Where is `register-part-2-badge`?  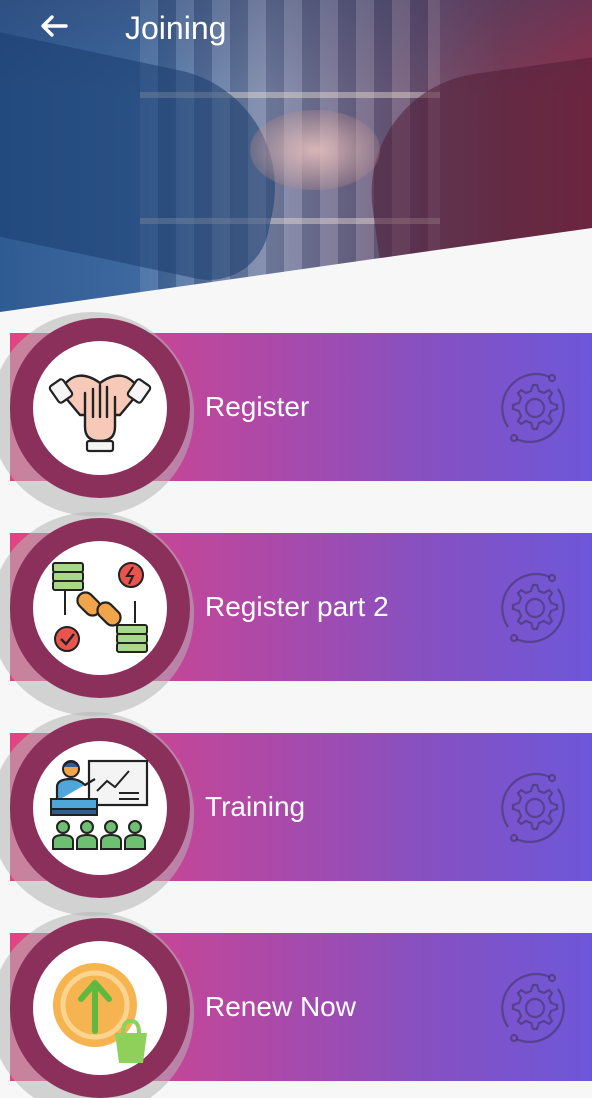 register-part-2-badge is located at coordinates (100, 608).